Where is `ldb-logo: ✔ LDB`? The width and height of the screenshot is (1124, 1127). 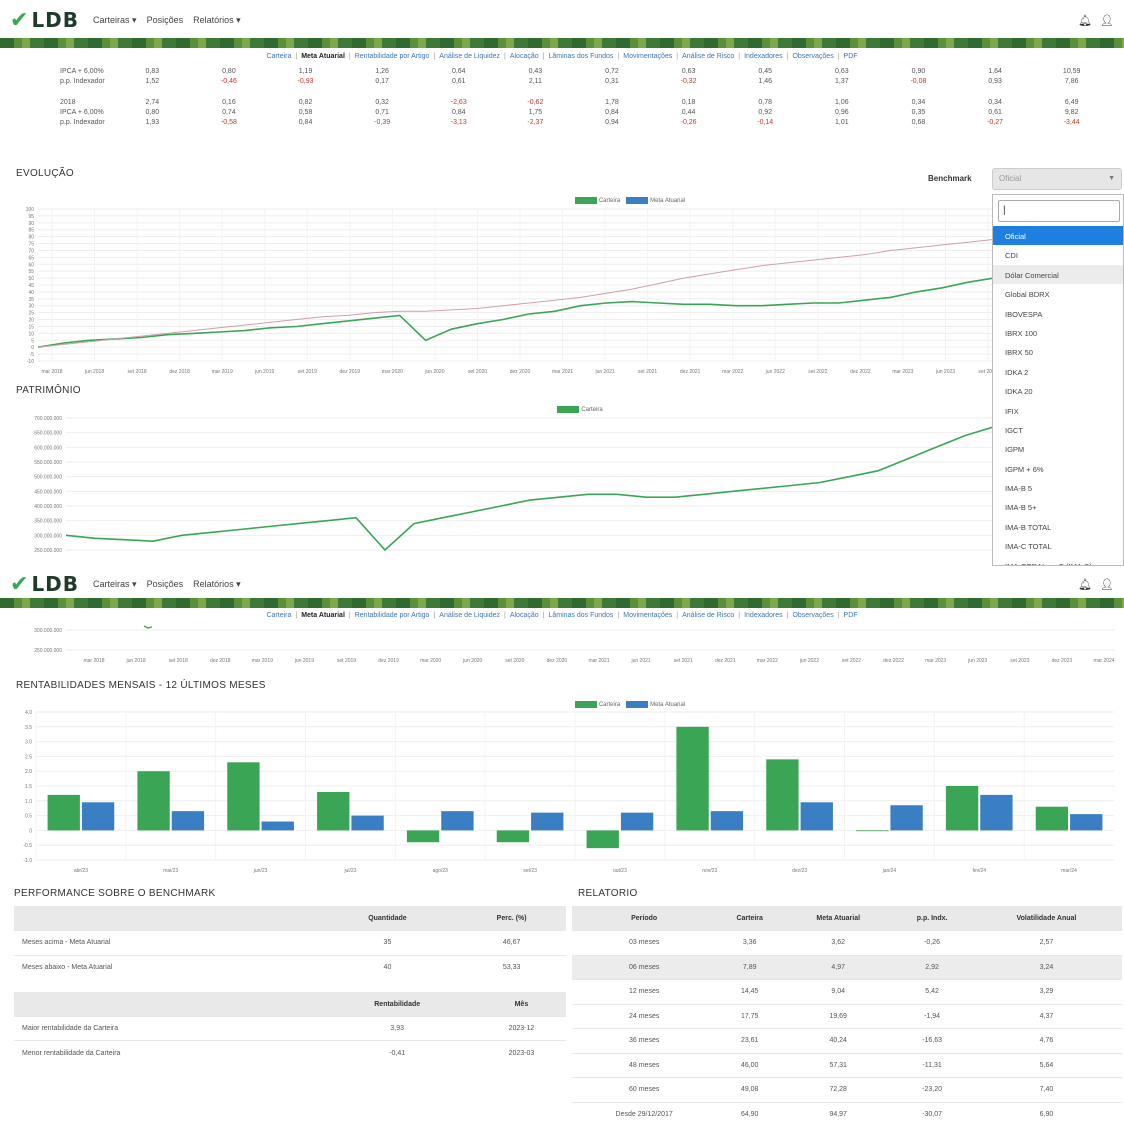 ldb-logo: ✔ LDB is located at coordinates (44, 20).